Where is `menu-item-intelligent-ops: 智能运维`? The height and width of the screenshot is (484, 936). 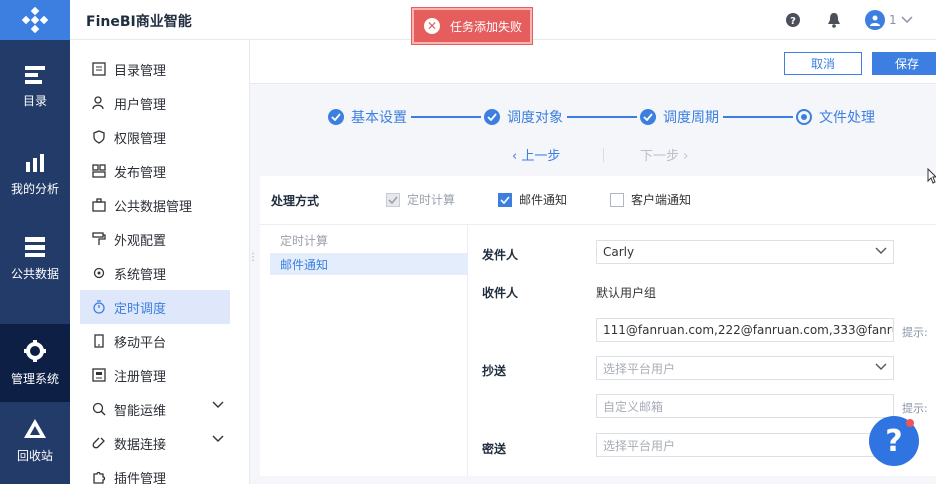 menu-item-intelligent-ops: 智能运维 is located at coordinates (155, 409).